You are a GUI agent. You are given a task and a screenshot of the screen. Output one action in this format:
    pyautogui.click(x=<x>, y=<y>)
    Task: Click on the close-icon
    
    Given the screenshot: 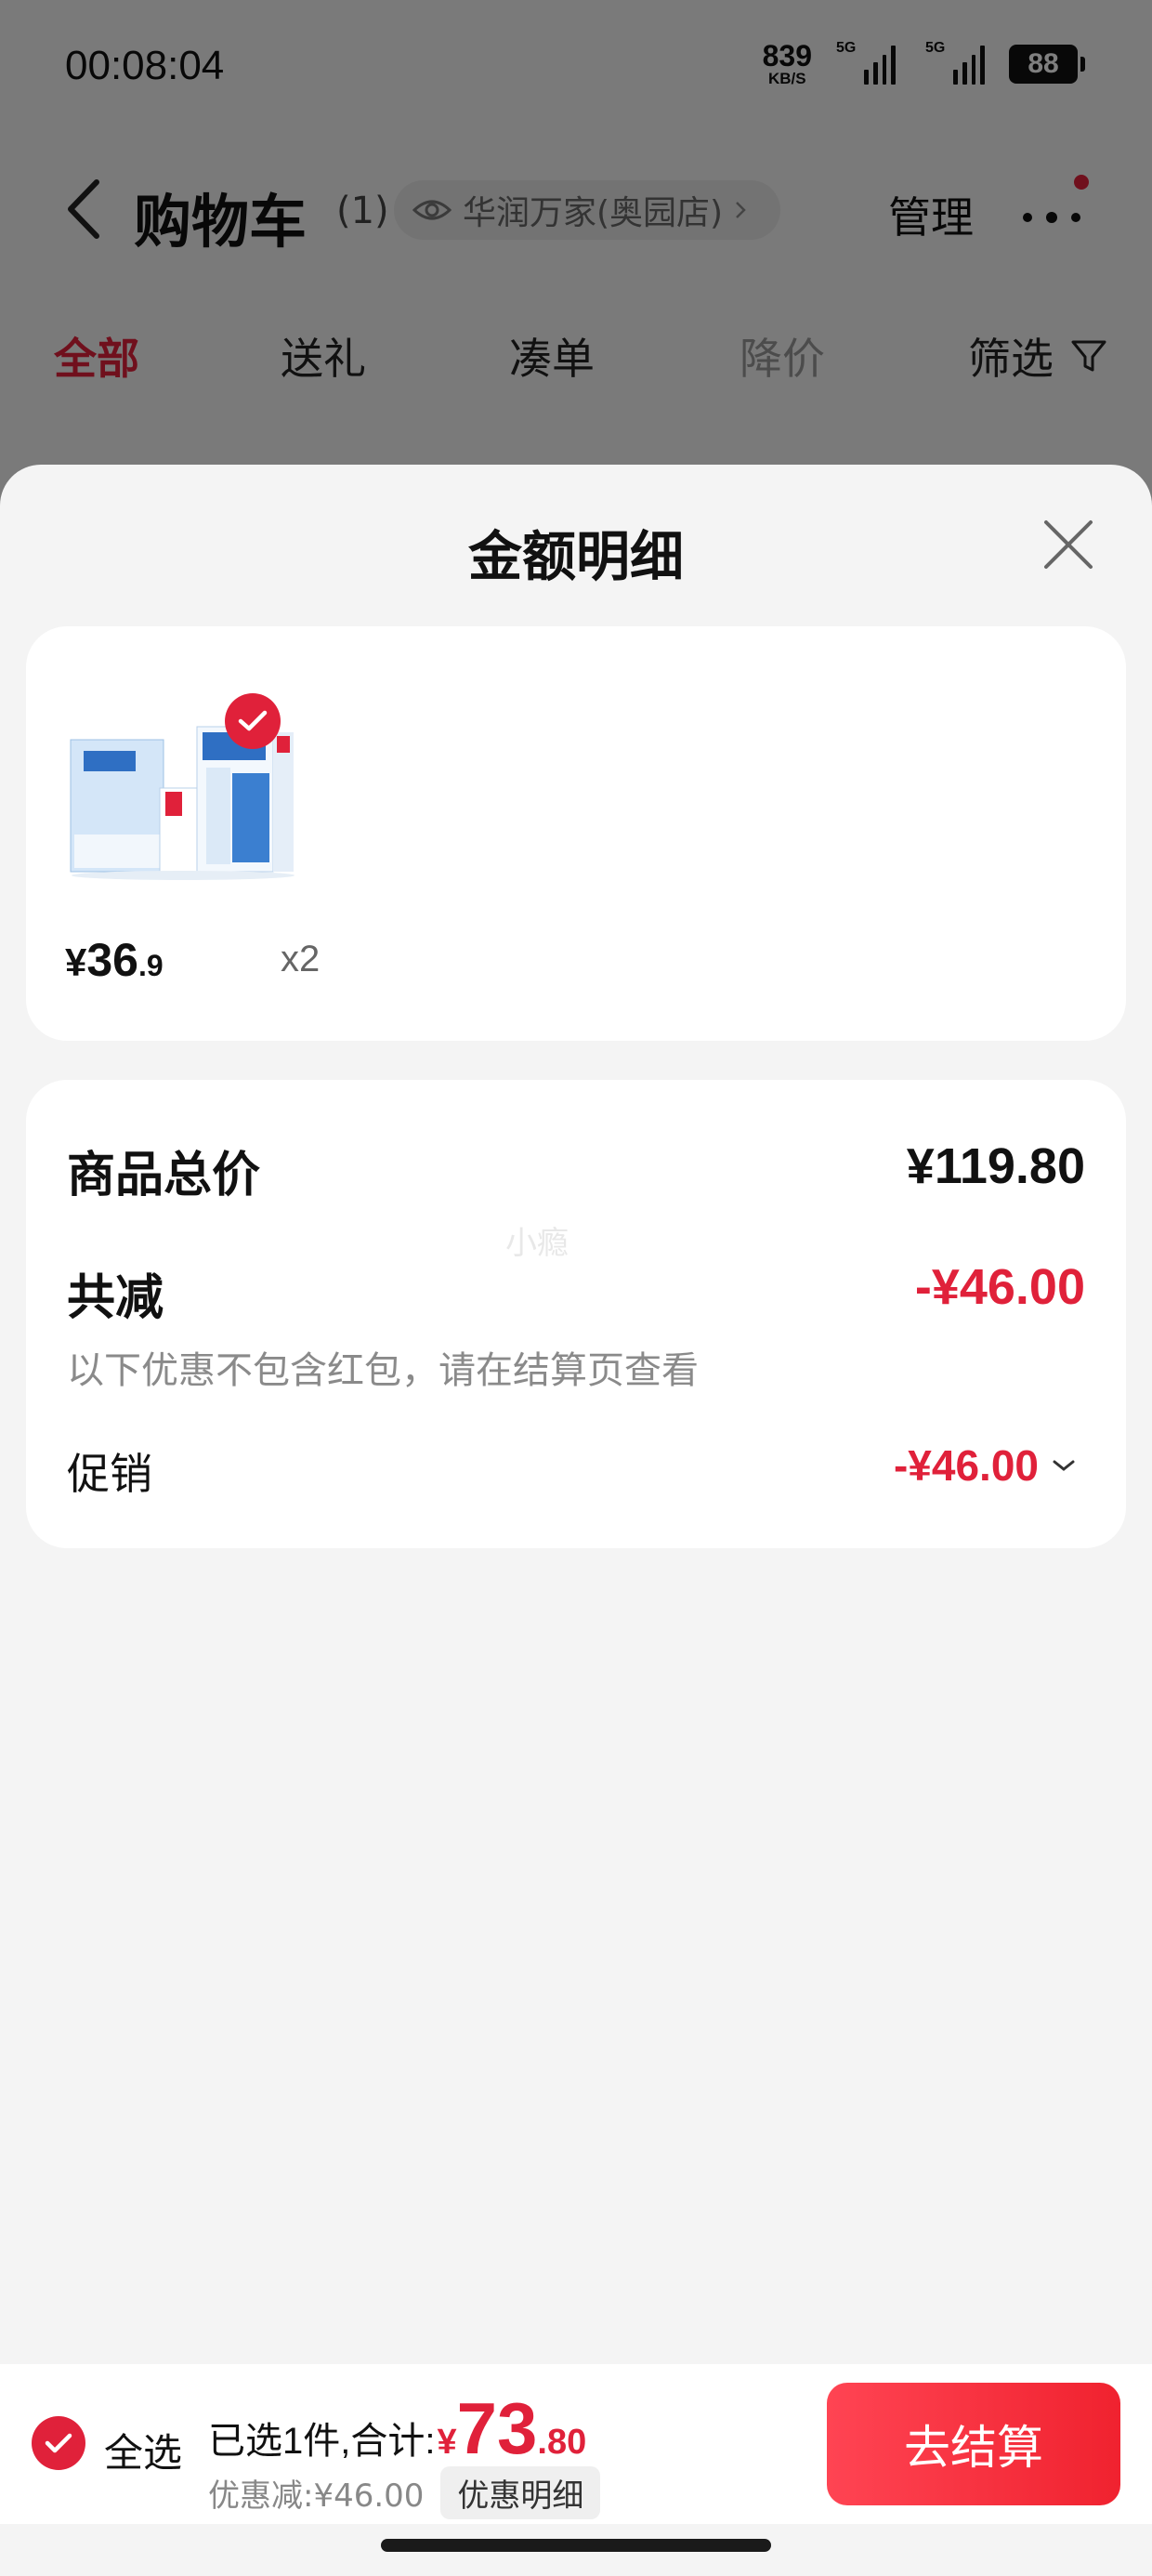 What is the action you would take?
    pyautogui.click(x=1068, y=544)
    